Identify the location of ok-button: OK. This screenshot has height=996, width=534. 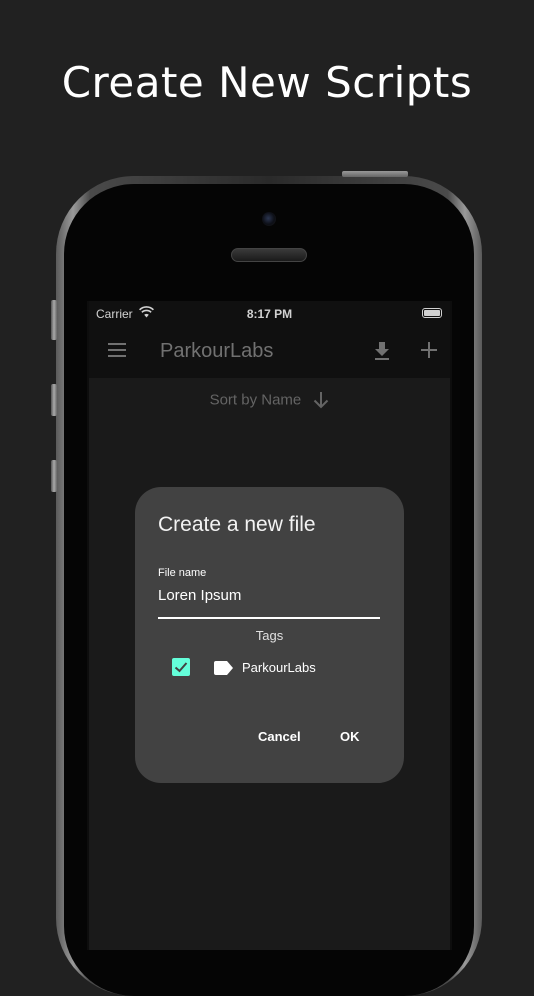
(350, 736).